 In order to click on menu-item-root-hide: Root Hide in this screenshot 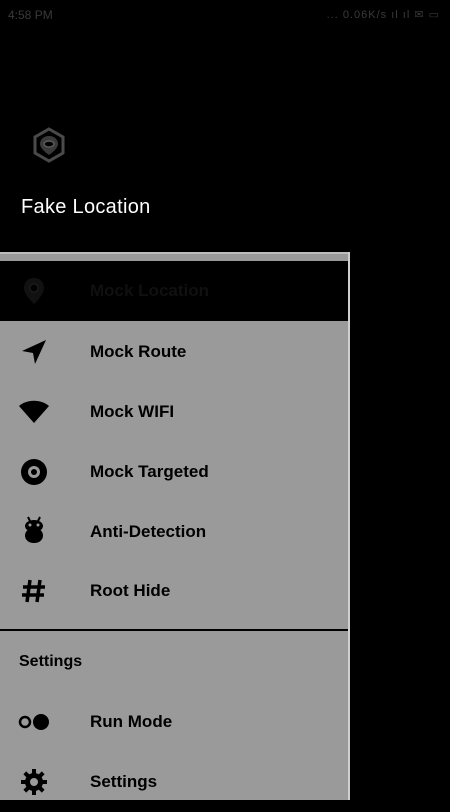, I will do `click(174, 591)`.